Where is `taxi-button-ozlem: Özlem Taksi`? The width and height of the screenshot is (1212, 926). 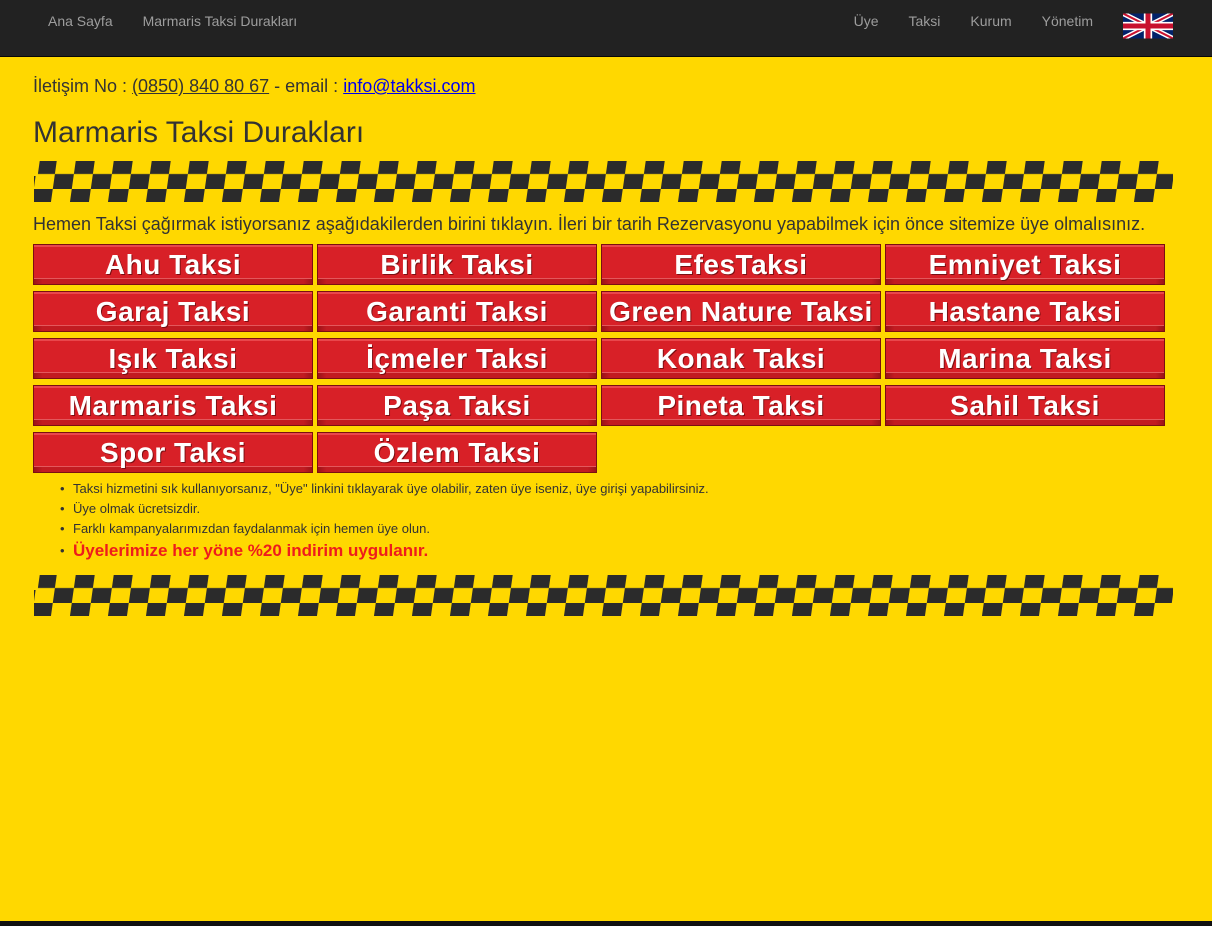
taxi-button-ozlem: Özlem Taksi is located at coordinates (457, 452).